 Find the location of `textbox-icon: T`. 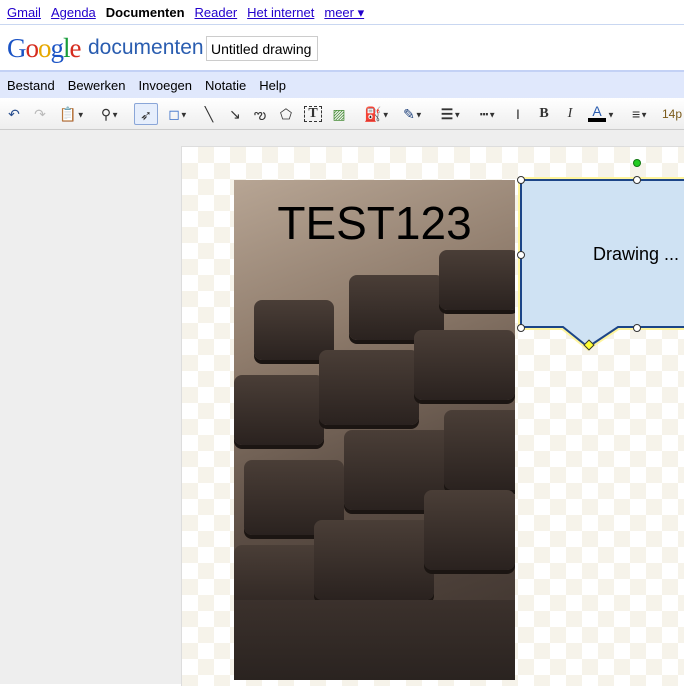

textbox-icon: T is located at coordinates (313, 114).